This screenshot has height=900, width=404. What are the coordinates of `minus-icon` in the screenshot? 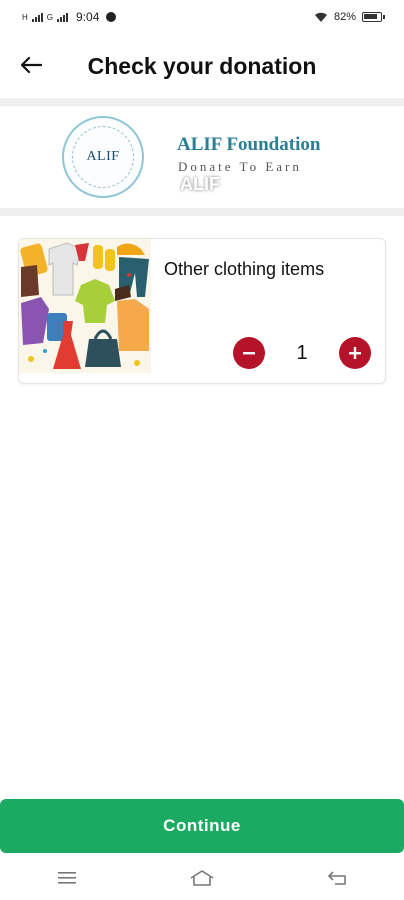 It's located at (249, 353).